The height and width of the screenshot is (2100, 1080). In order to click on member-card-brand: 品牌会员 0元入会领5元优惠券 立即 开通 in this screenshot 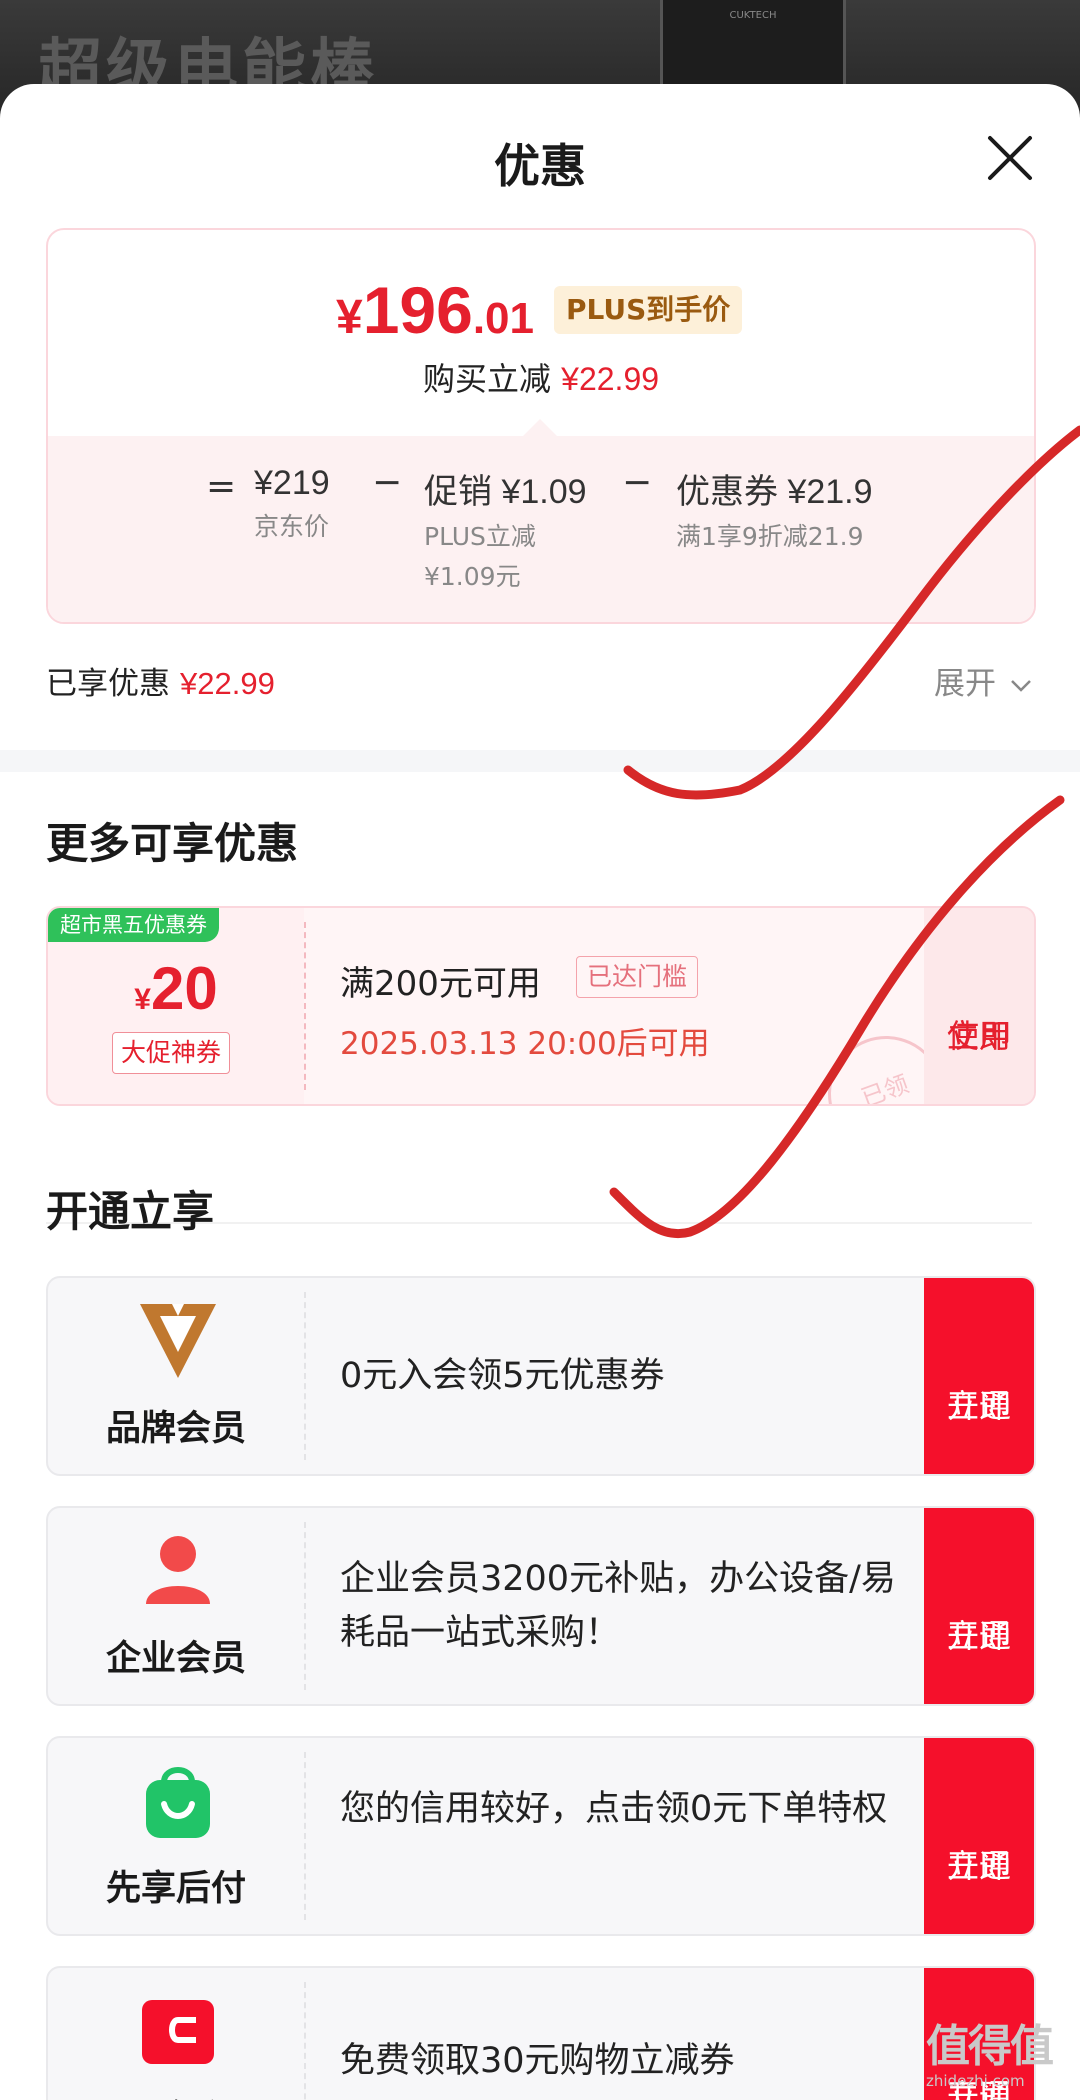, I will do `click(541, 1376)`.